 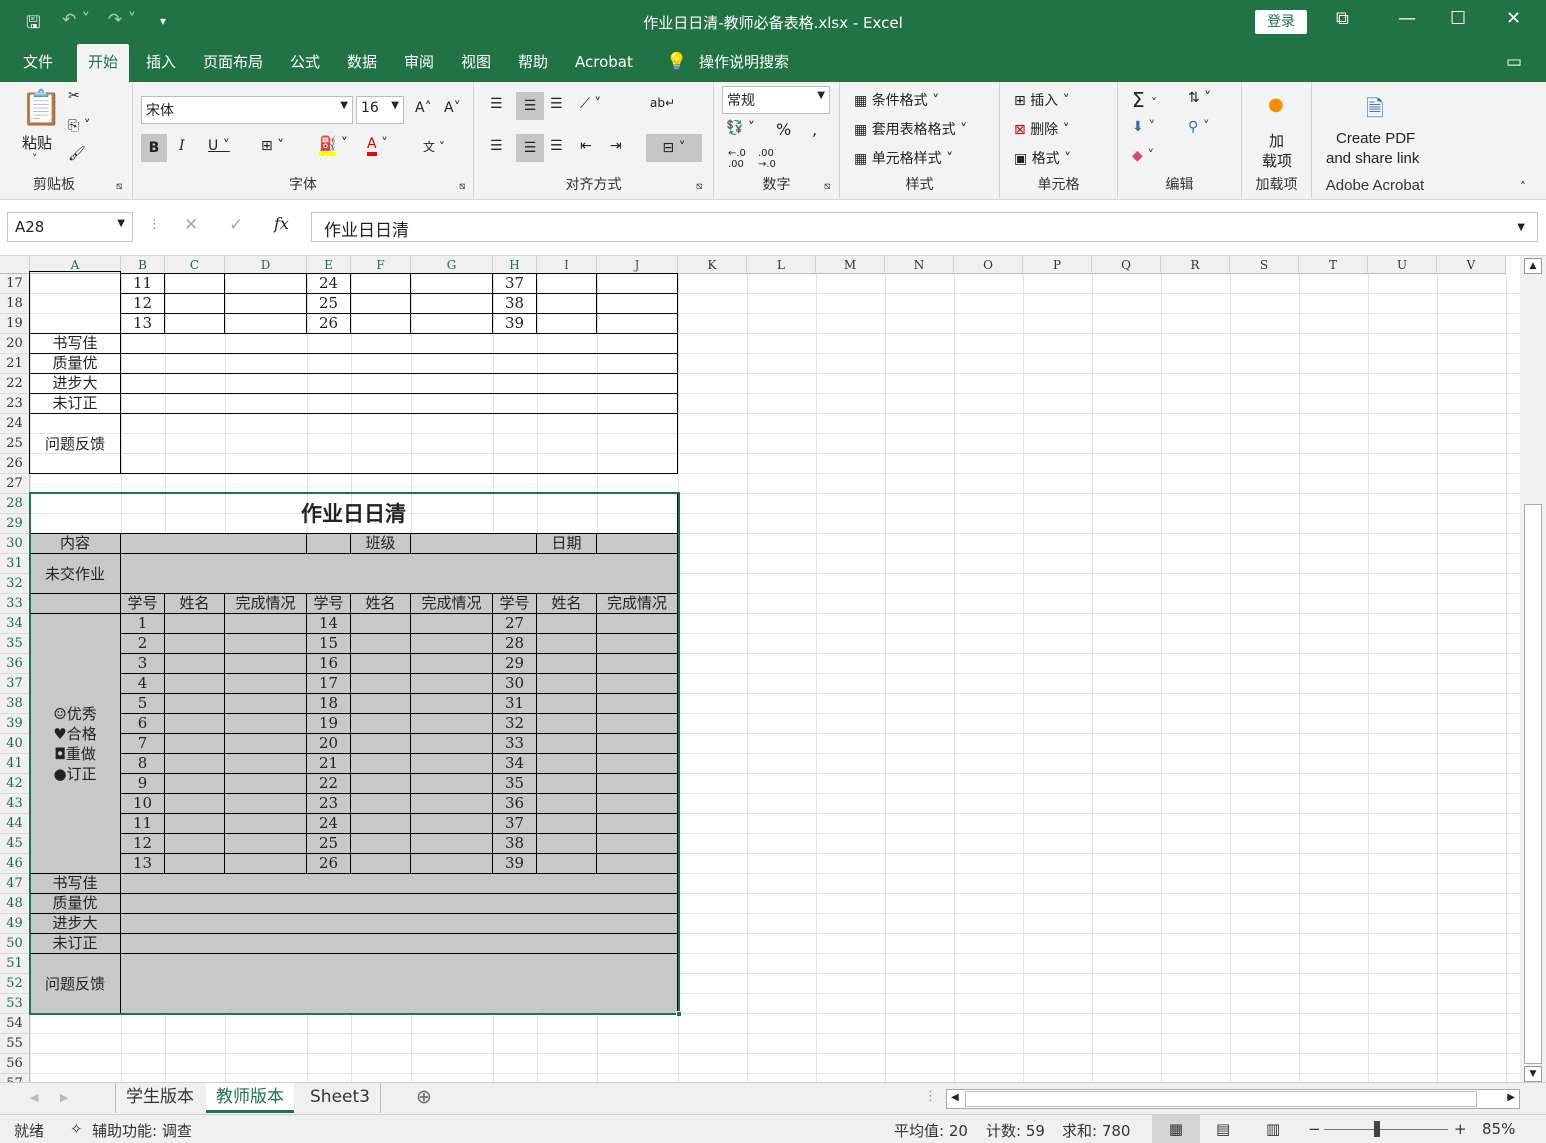 I want to click on student-number-cell: 13, so click(x=142, y=863).